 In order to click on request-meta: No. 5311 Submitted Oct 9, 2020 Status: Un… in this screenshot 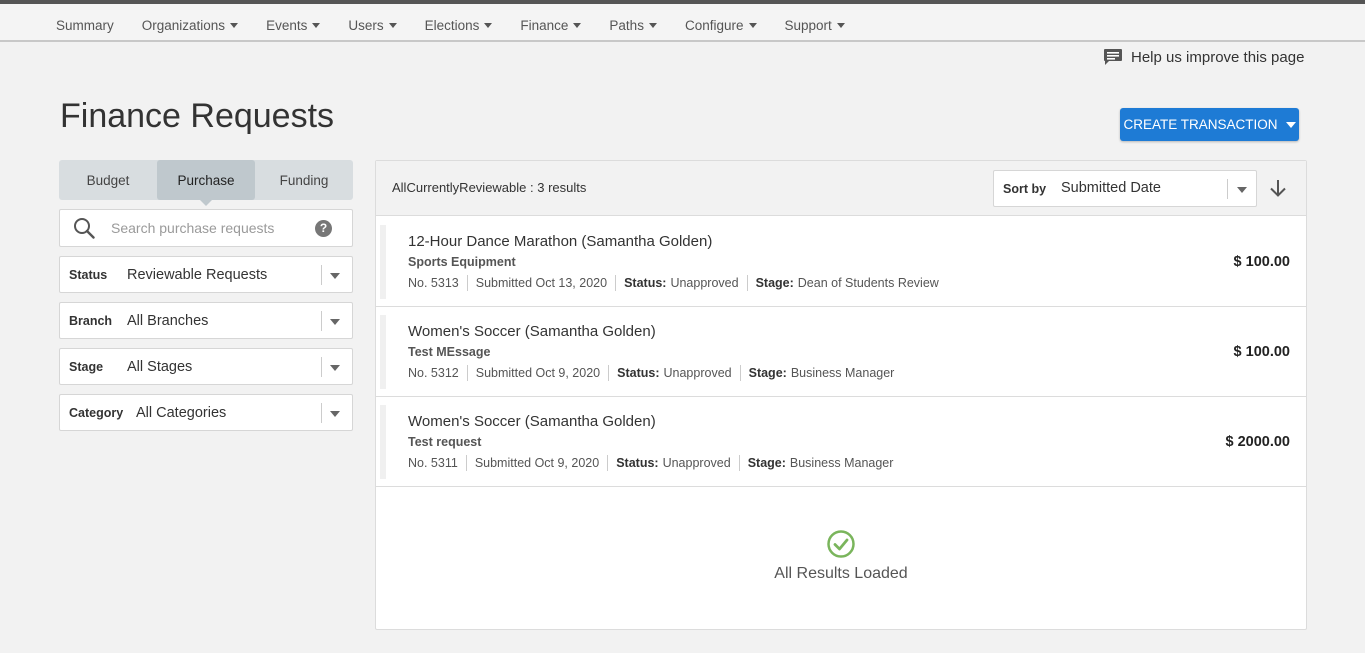, I will do `click(654, 463)`.